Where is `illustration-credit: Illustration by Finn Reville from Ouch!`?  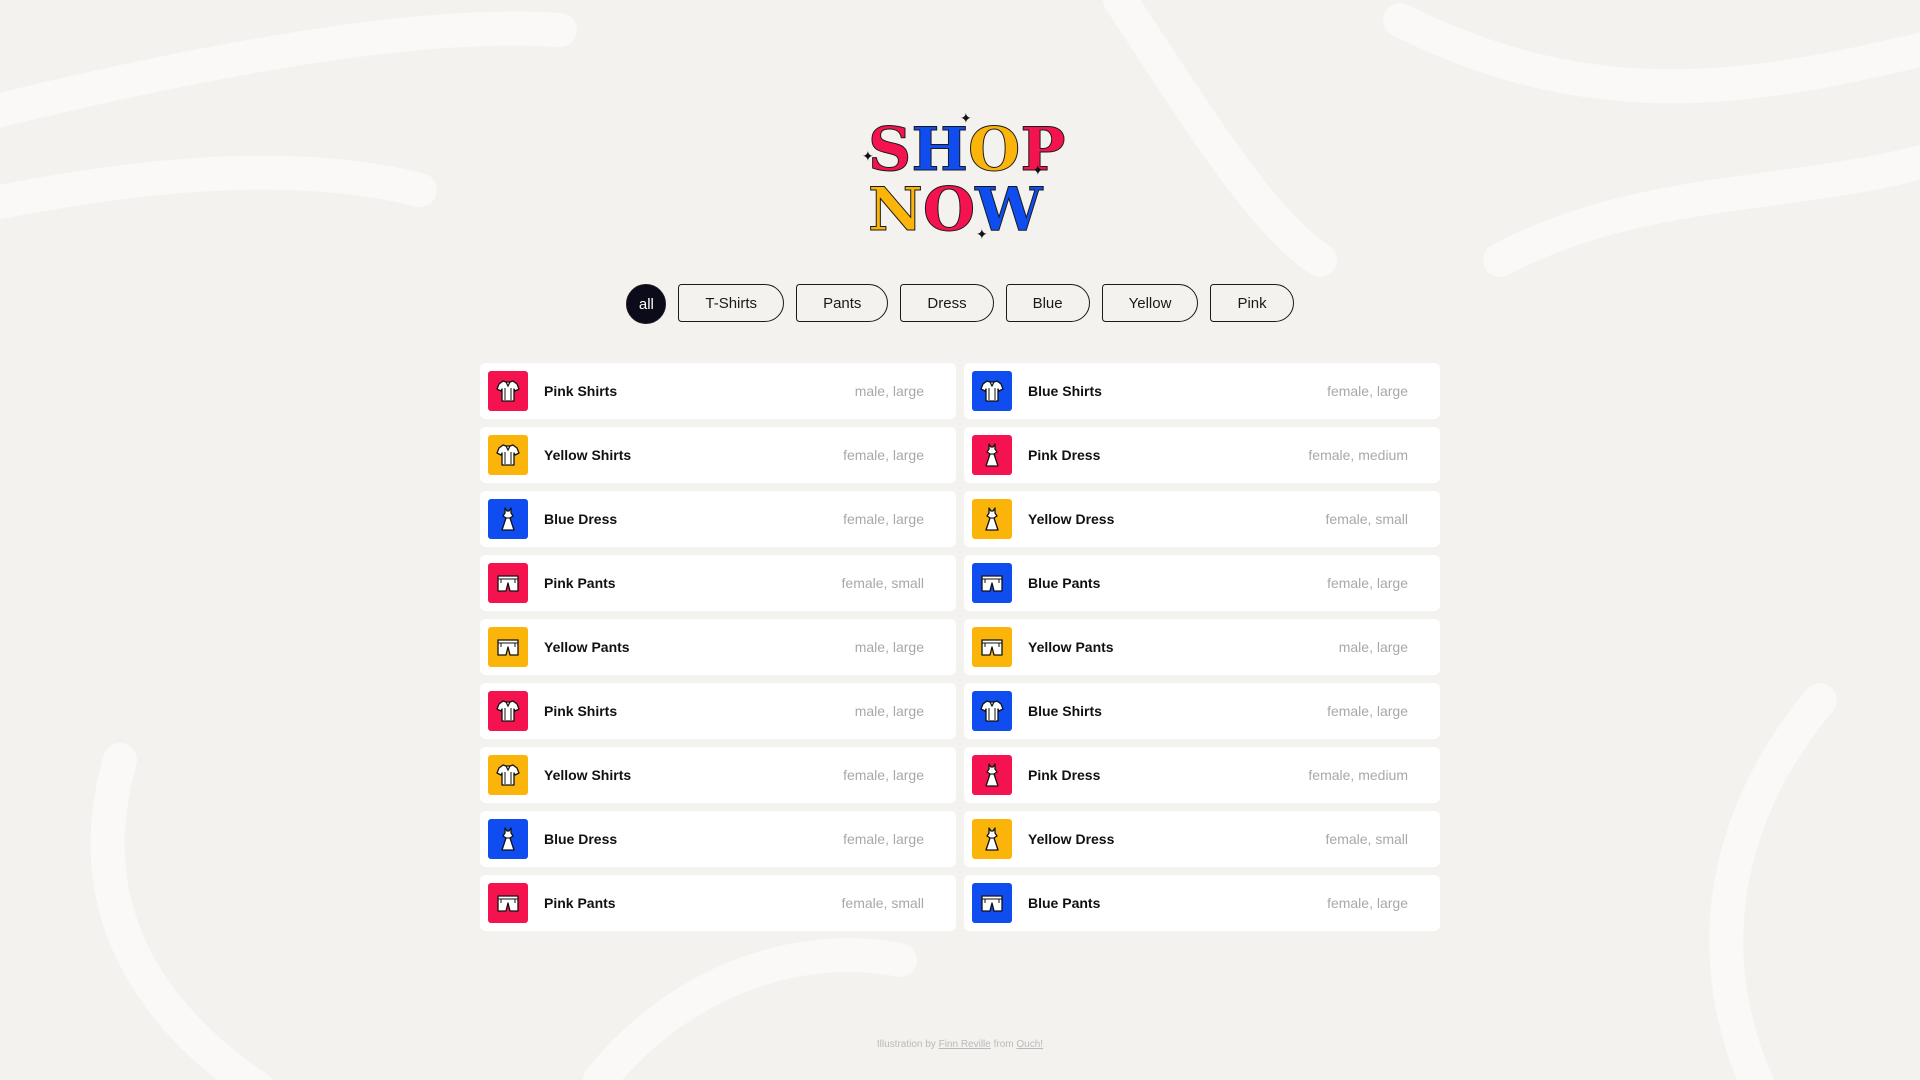
illustration-credit: Illustration by Finn Reville from Ouch! is located at coordinates (960, 1044).